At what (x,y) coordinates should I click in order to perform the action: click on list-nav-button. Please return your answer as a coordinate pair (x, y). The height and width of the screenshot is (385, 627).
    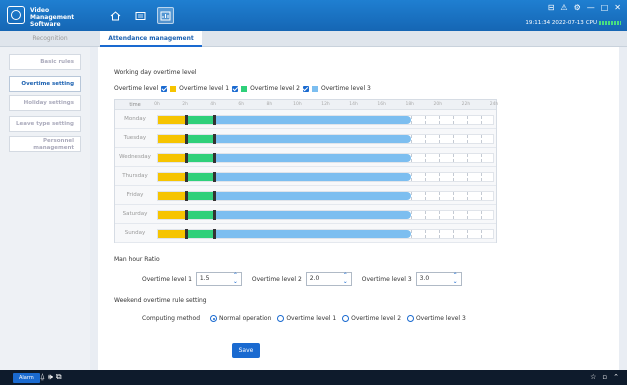
    Looking at the image, I should click on (140, 15).